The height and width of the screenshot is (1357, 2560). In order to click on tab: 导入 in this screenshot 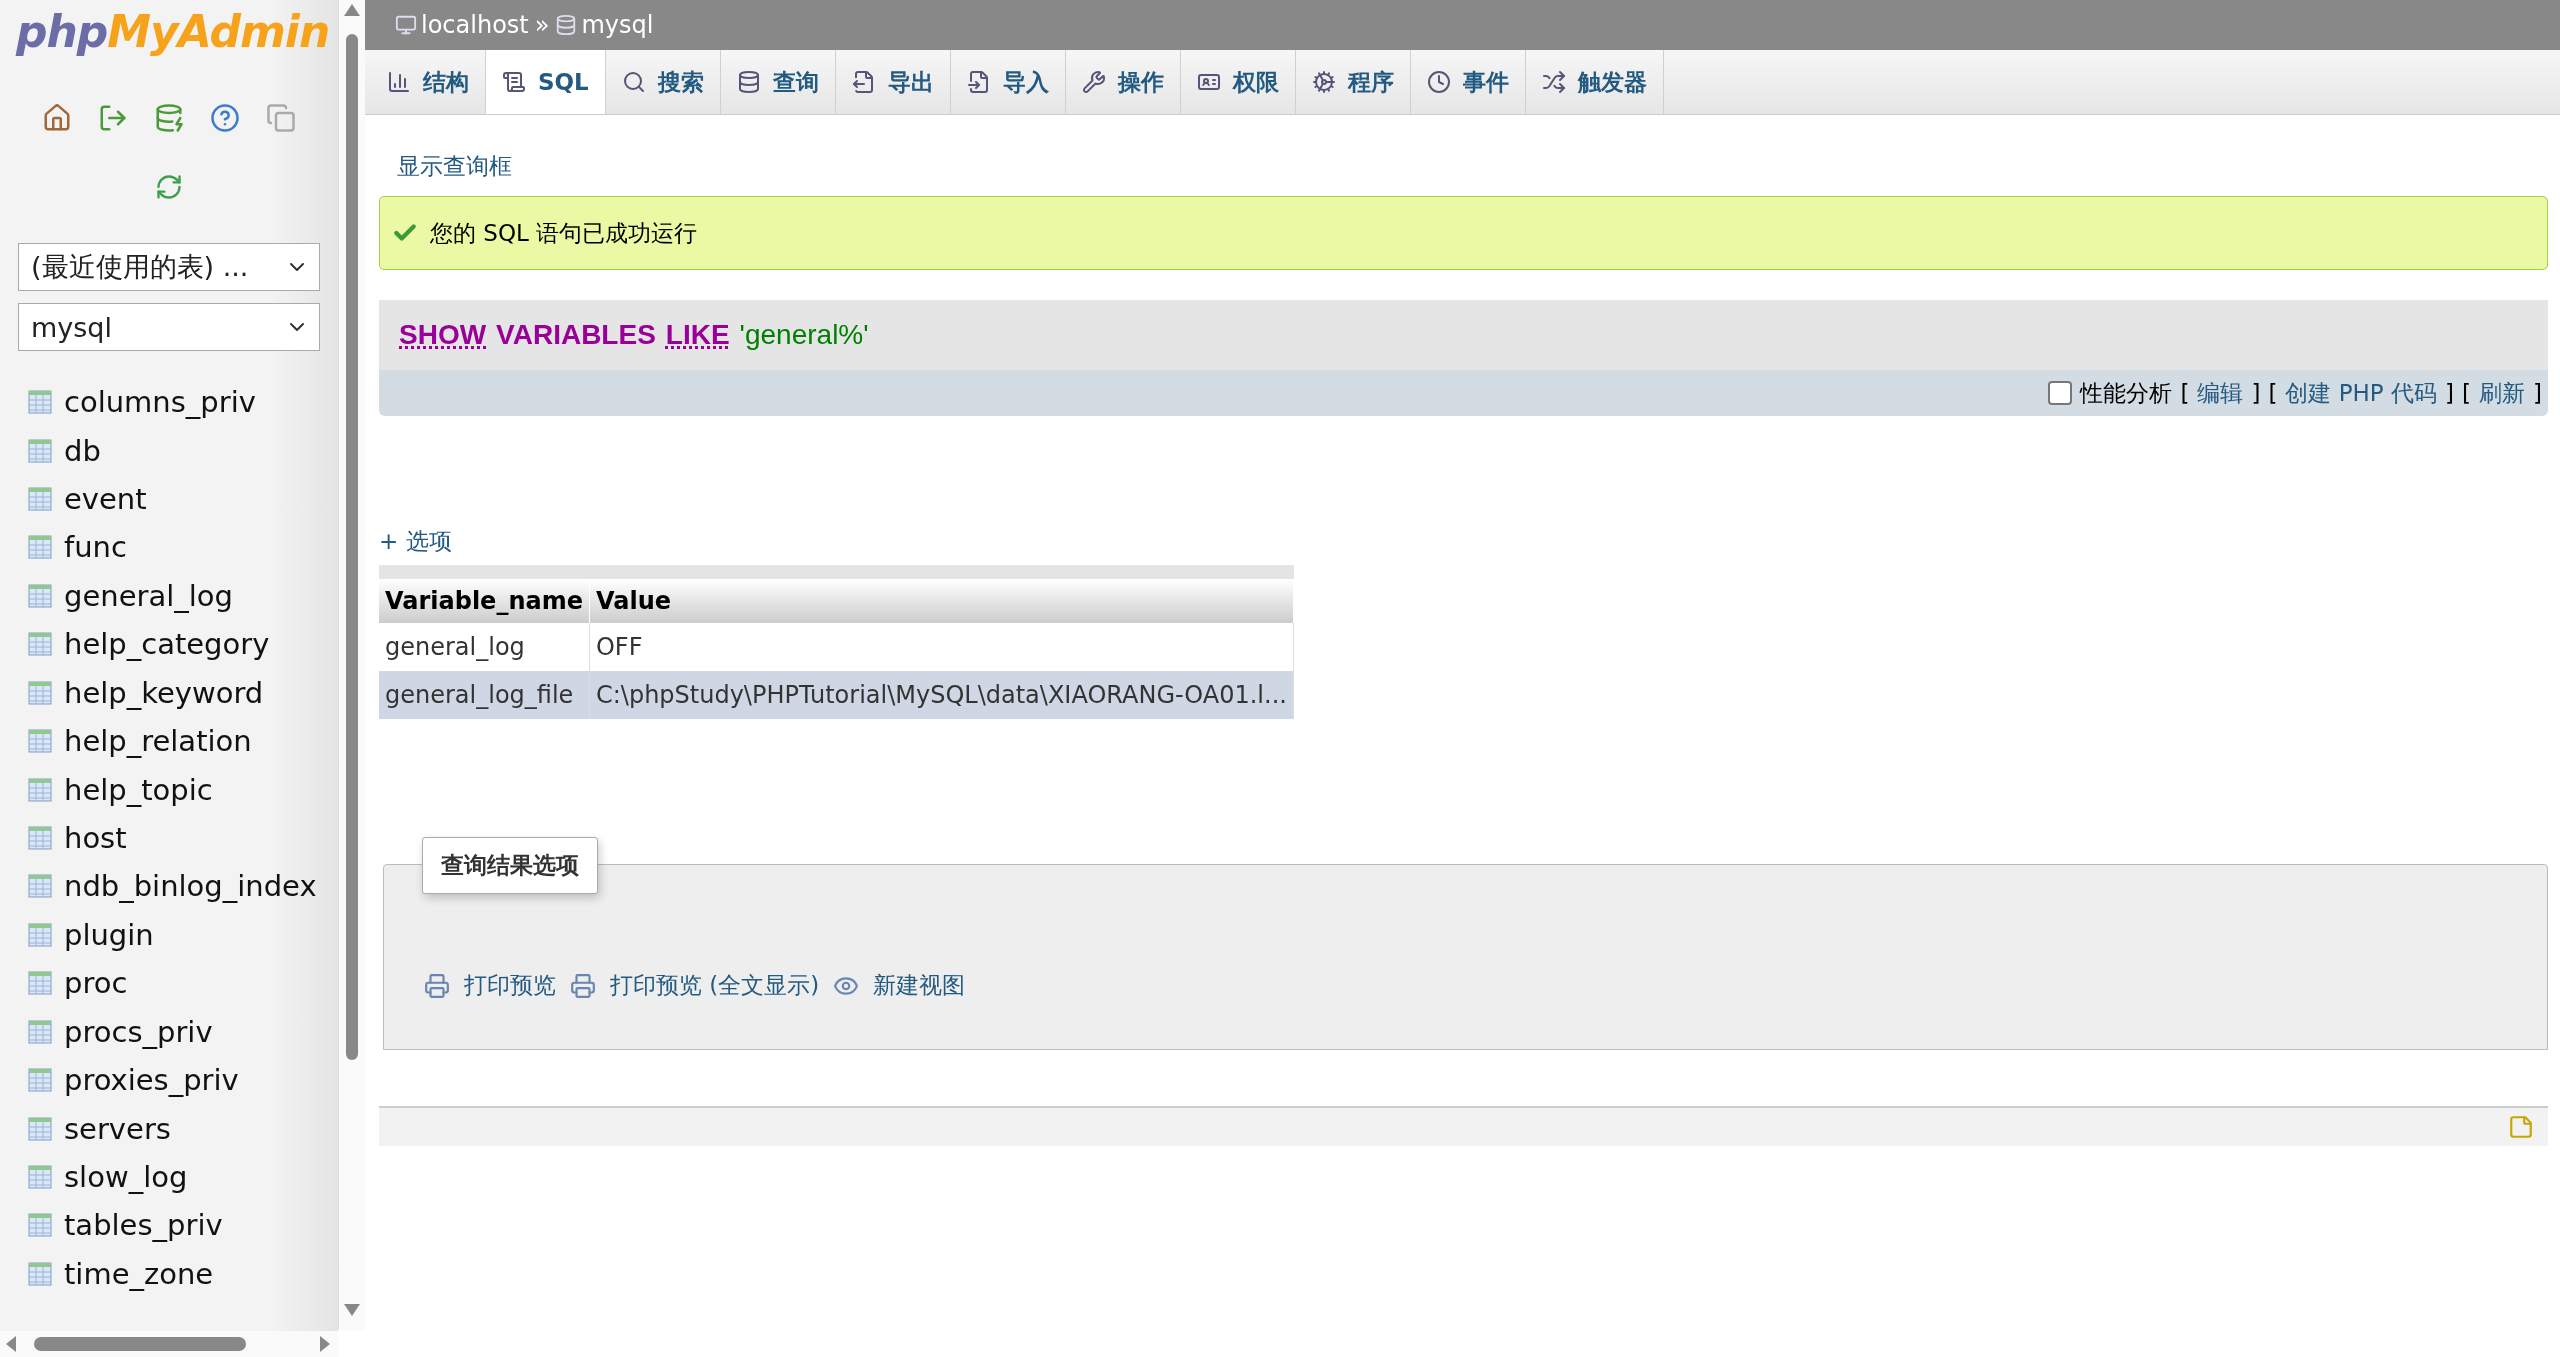, I will do `click(1008, 82)`.